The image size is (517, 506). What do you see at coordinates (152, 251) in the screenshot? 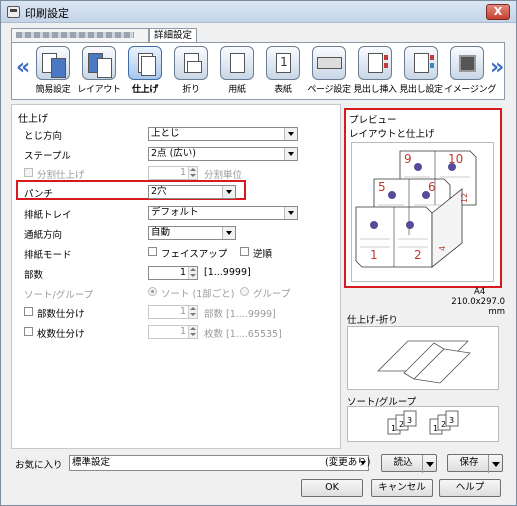
I see `face-up-checkbox` at bounding box center [152, 251].